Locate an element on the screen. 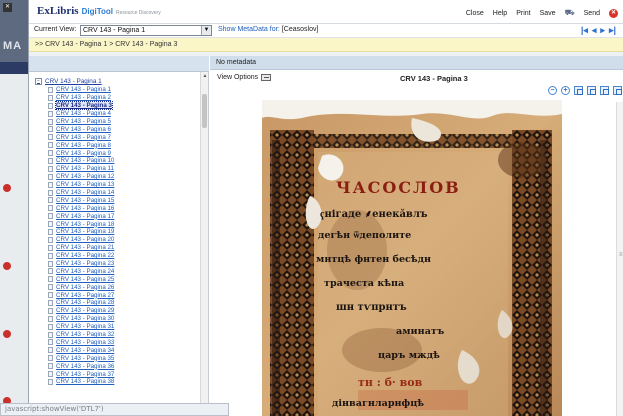 Image resolution: width=623 pixels, height=416 pixels. tree-item-page: CRV 143 - Pagina 9 is located at coordinates (117, 153).